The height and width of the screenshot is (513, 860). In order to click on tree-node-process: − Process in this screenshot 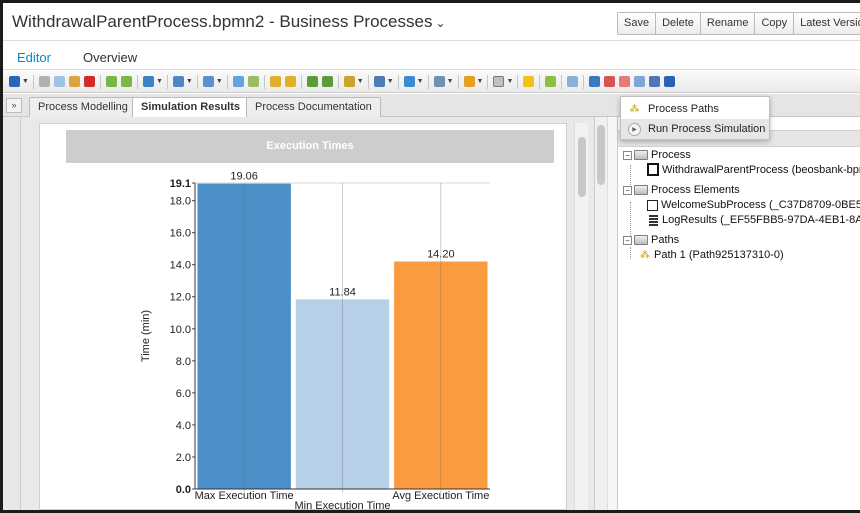, I will do `click(657, 155)`.